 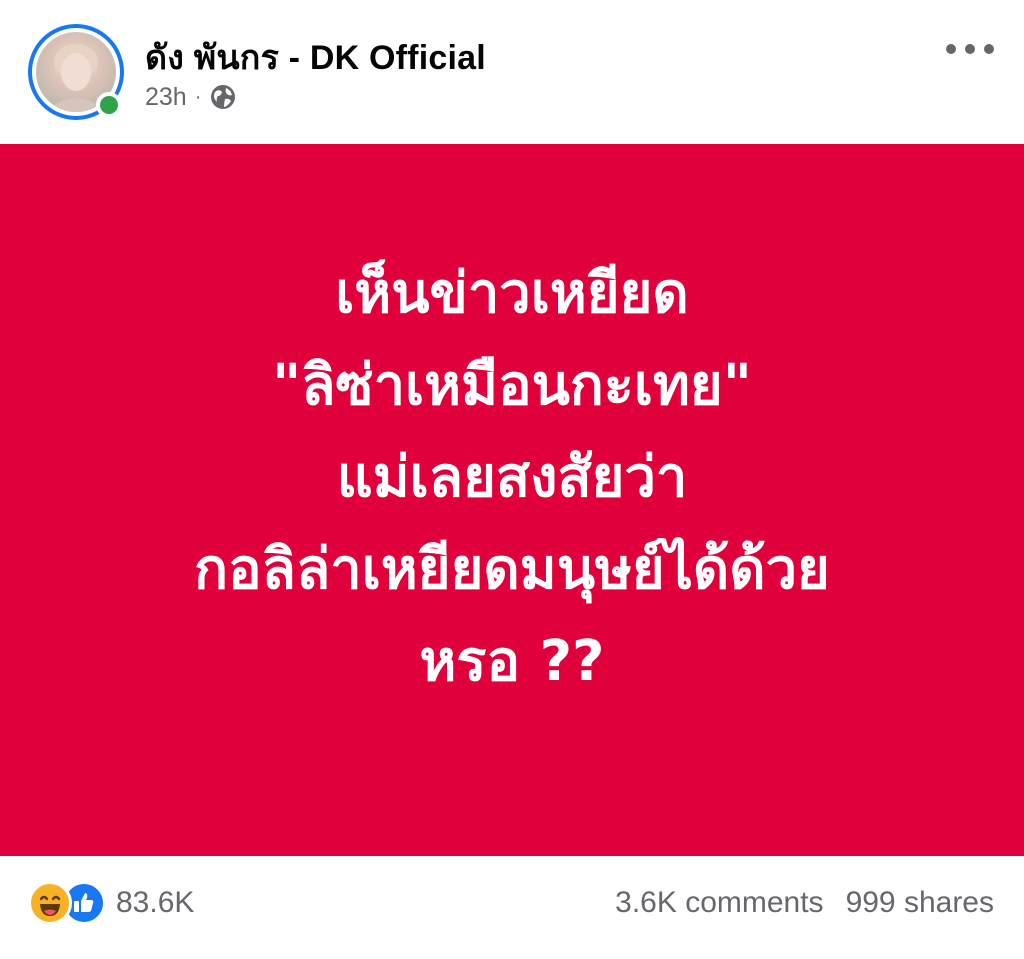 I want to click on online-status-dot, so click(x=109, y=105).